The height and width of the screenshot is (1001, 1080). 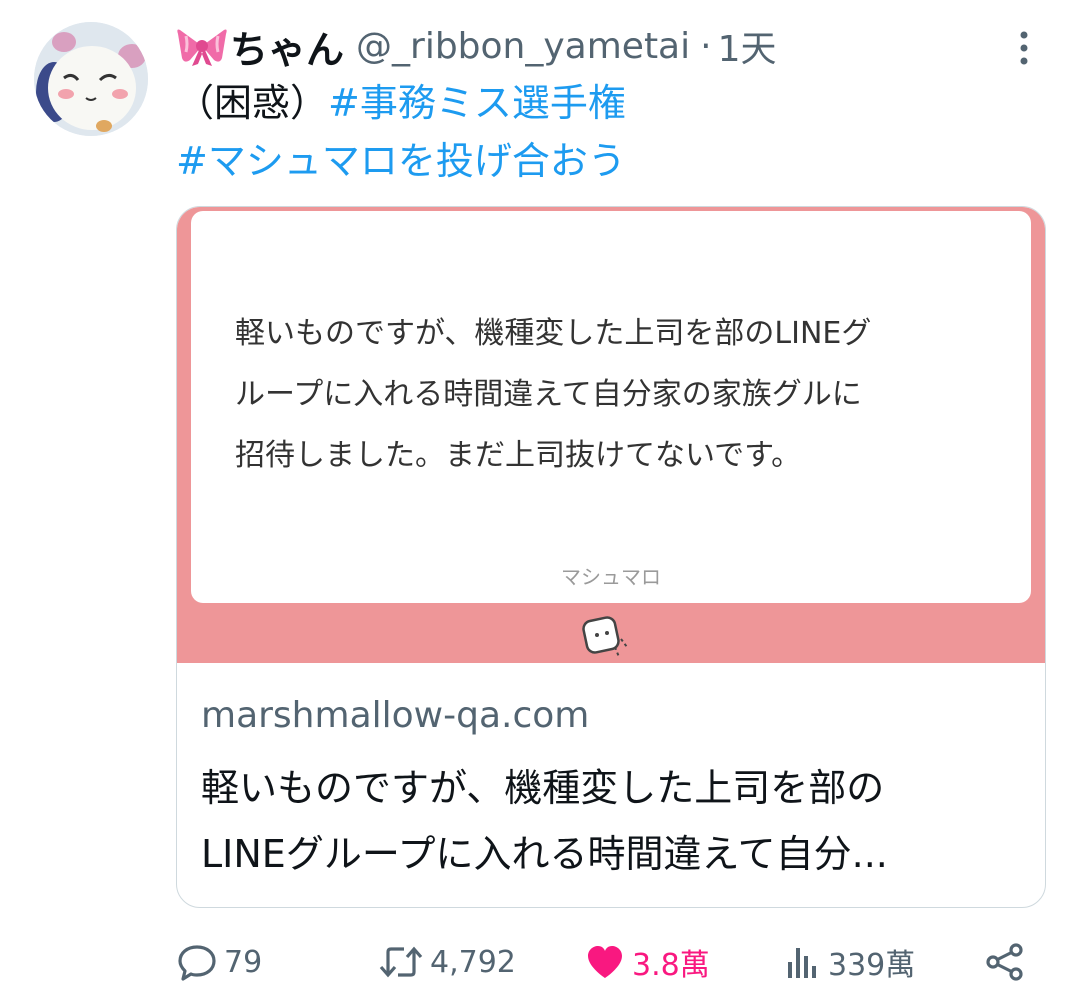 What do you see at coordinates (252, 103) in the screenshot?
I see `tweet-body-text: （困惑）` at bounding box center [252, 103].